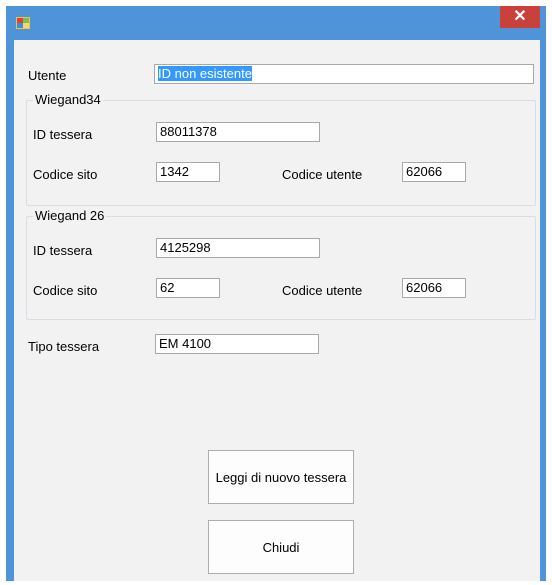 The image size is (552, 585). I want to click on wiegand34-group-title: Wiegand34, so click(68, 99).